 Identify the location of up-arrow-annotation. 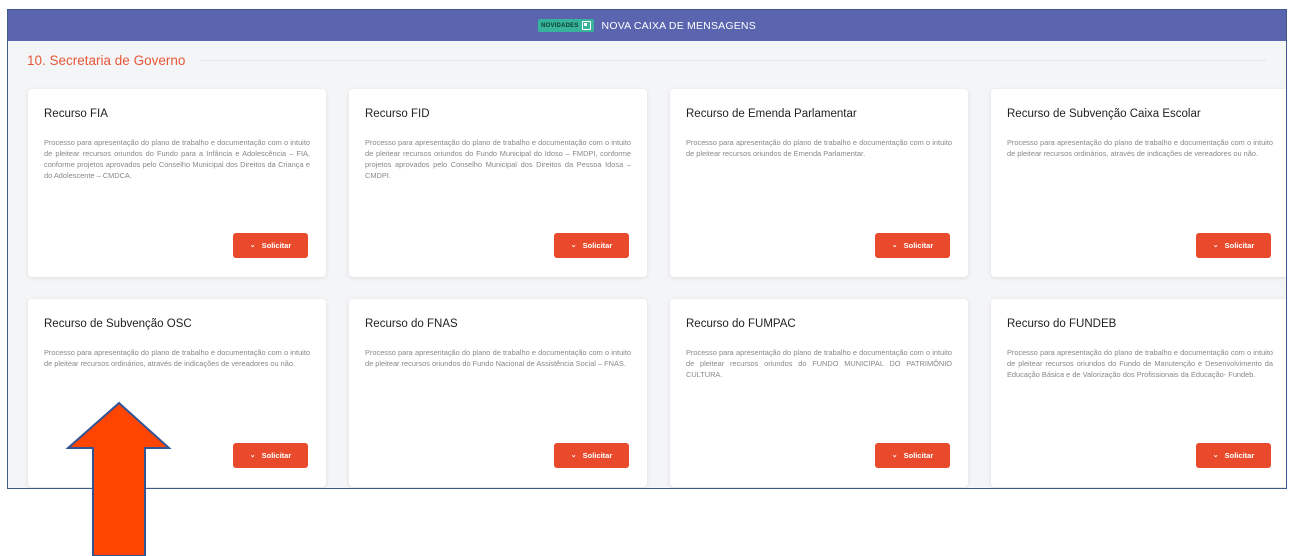
(118, 478).